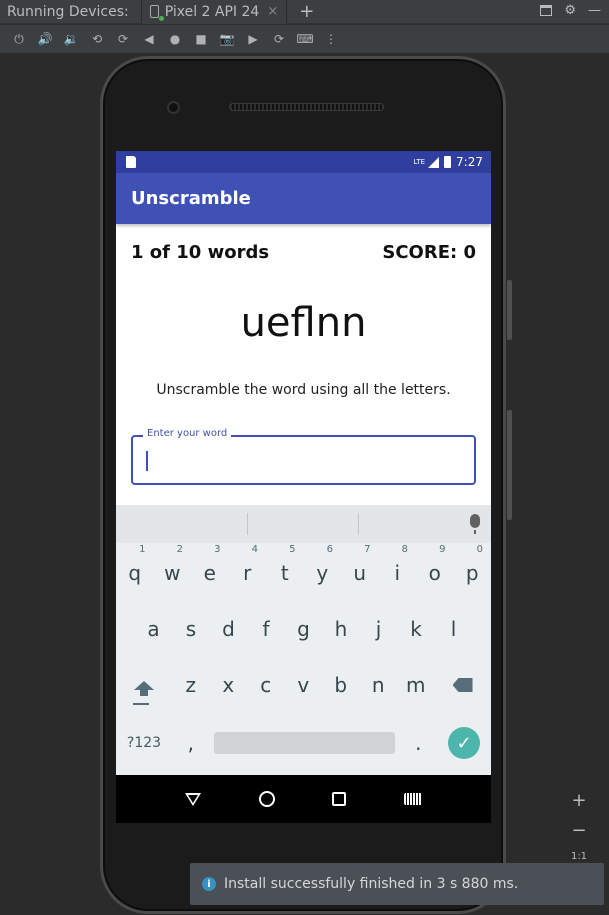 This screenshot has height=915, width=609. I want to click on key-i: i8, so click(398, 571).